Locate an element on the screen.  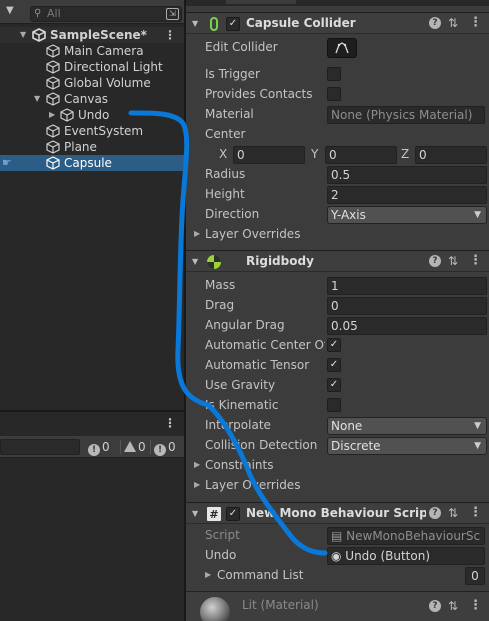
use-gravity-row: Use Gravity ✓ is located at coordinates (337, 385).